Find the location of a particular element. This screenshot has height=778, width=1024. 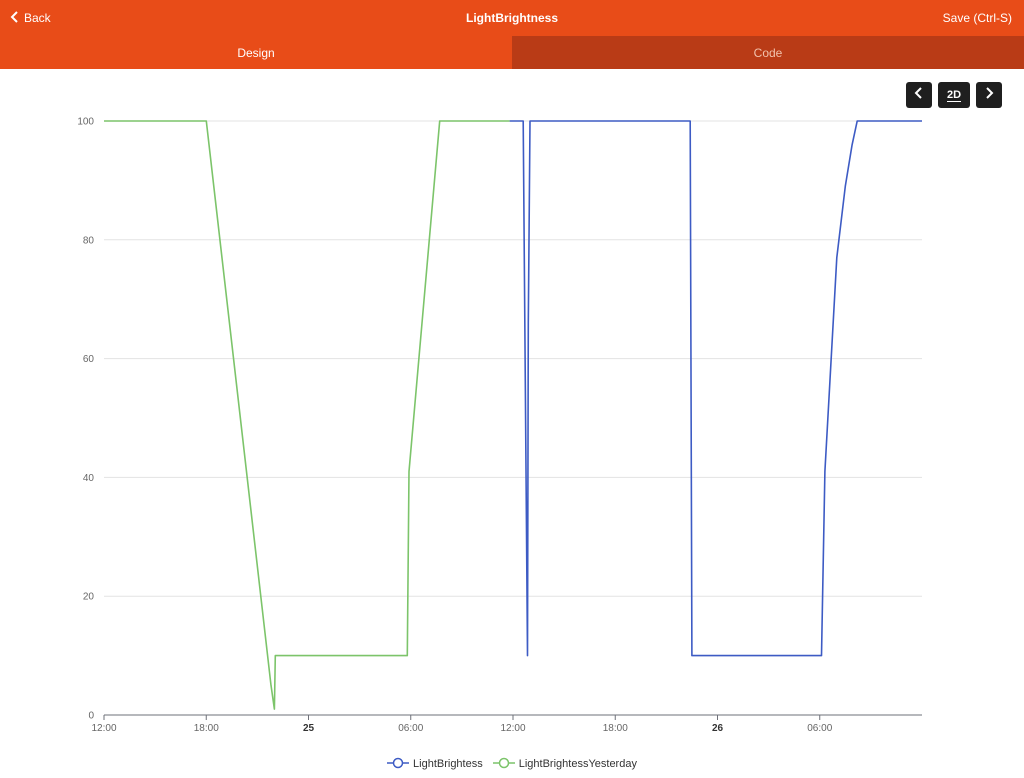

y-tick-label: 0 is located at coordinates (91, 716).